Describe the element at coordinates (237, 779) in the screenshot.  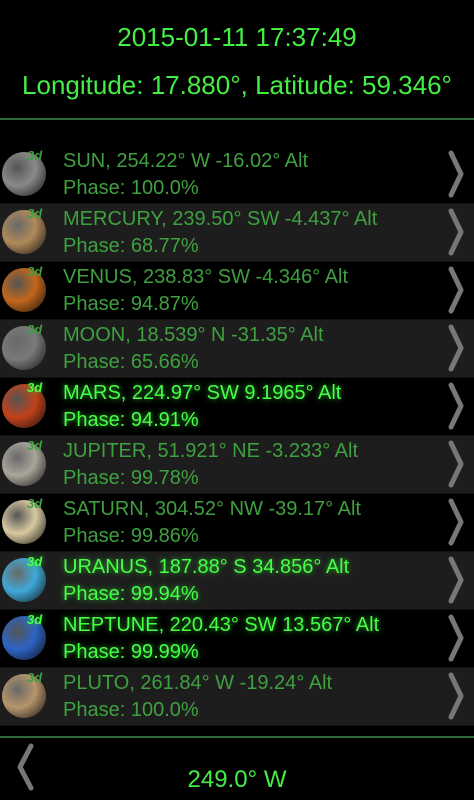
I see `azimuth-label: 249.0° W` at that location.